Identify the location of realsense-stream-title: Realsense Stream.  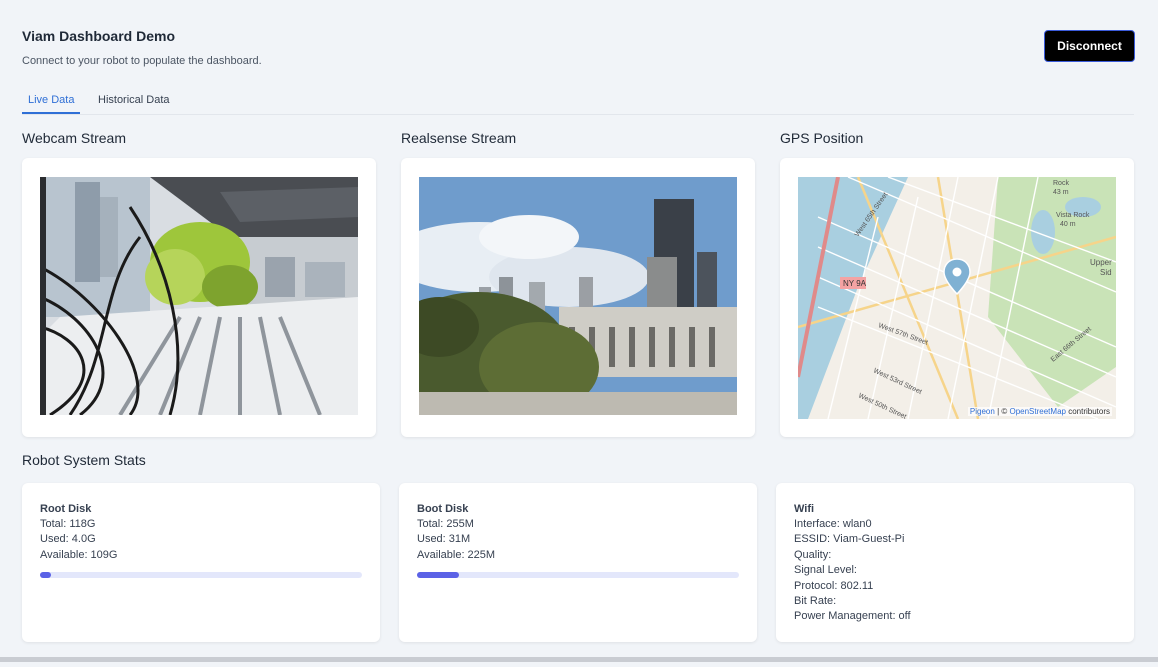
(459, 138).